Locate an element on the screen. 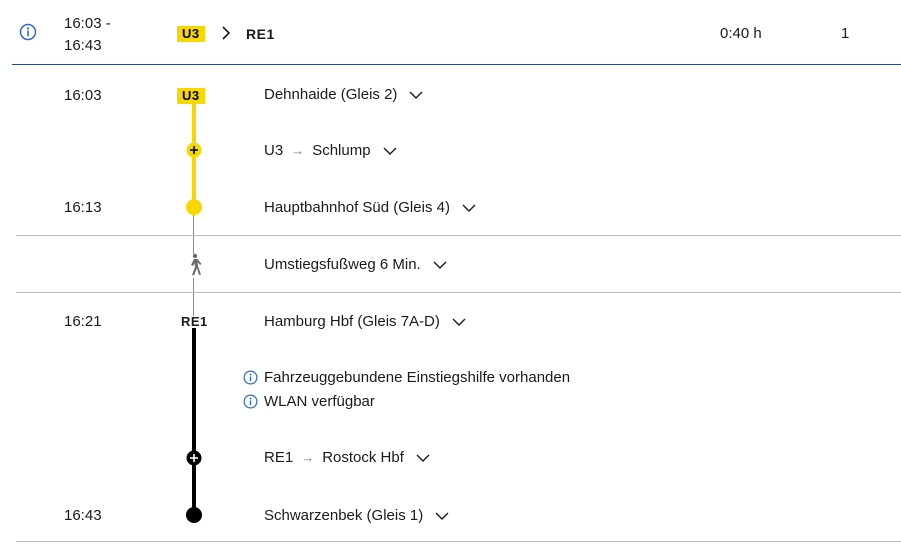 The width and height of the screenshot is (901, 556). notice-wlan: WLAN verfügbar is located at coordinates (309, 401).